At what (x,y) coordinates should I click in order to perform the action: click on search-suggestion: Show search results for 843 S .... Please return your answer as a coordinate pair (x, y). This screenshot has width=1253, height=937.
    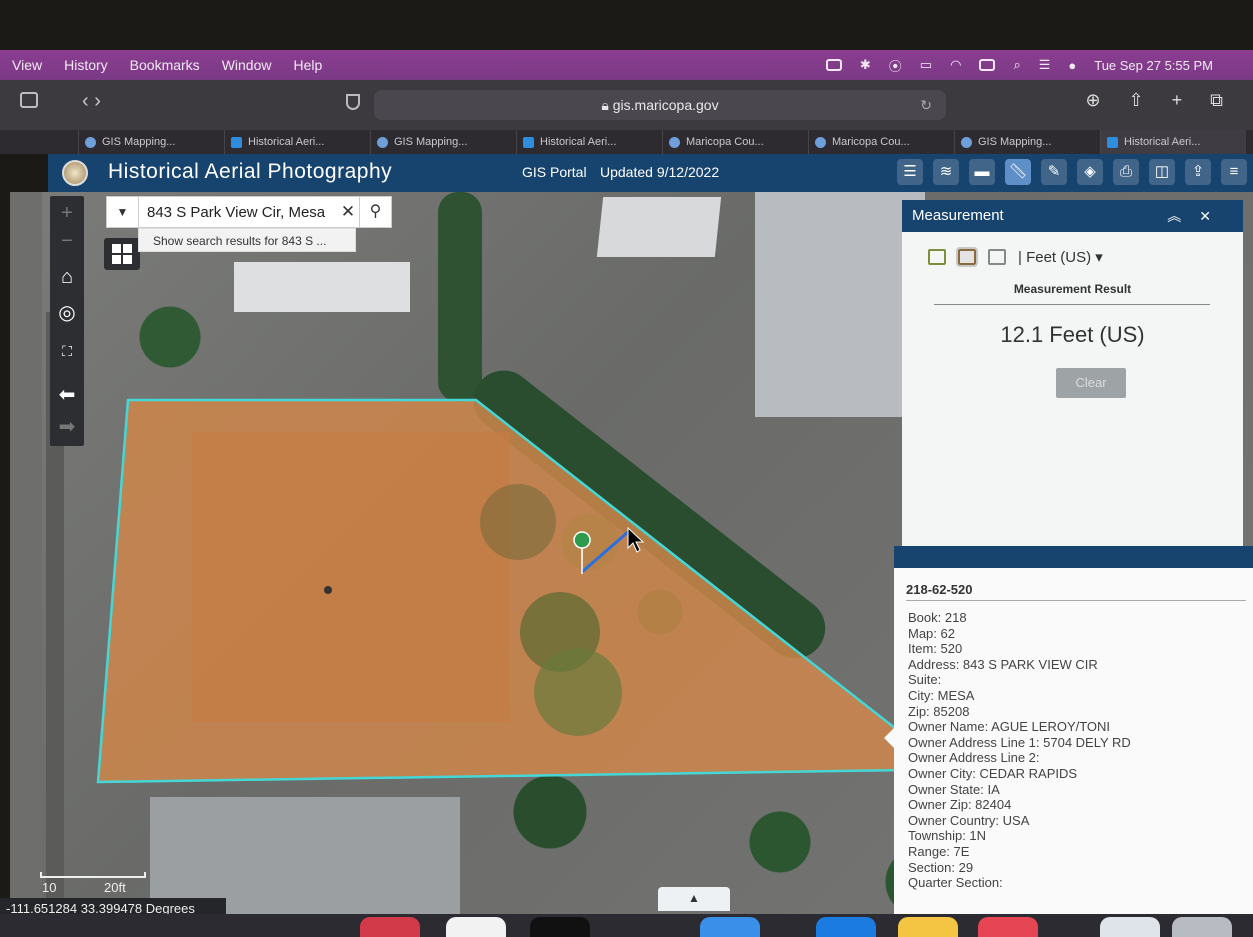
    Looking at the image, I should click on (247, 240).